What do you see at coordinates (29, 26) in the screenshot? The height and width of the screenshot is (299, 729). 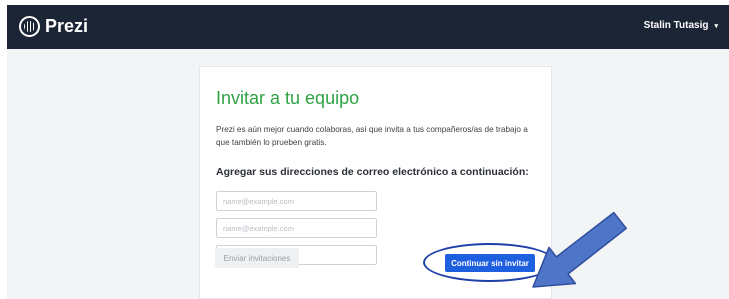 I see `prezi-logo-icon` at bounding box center [29, 26].